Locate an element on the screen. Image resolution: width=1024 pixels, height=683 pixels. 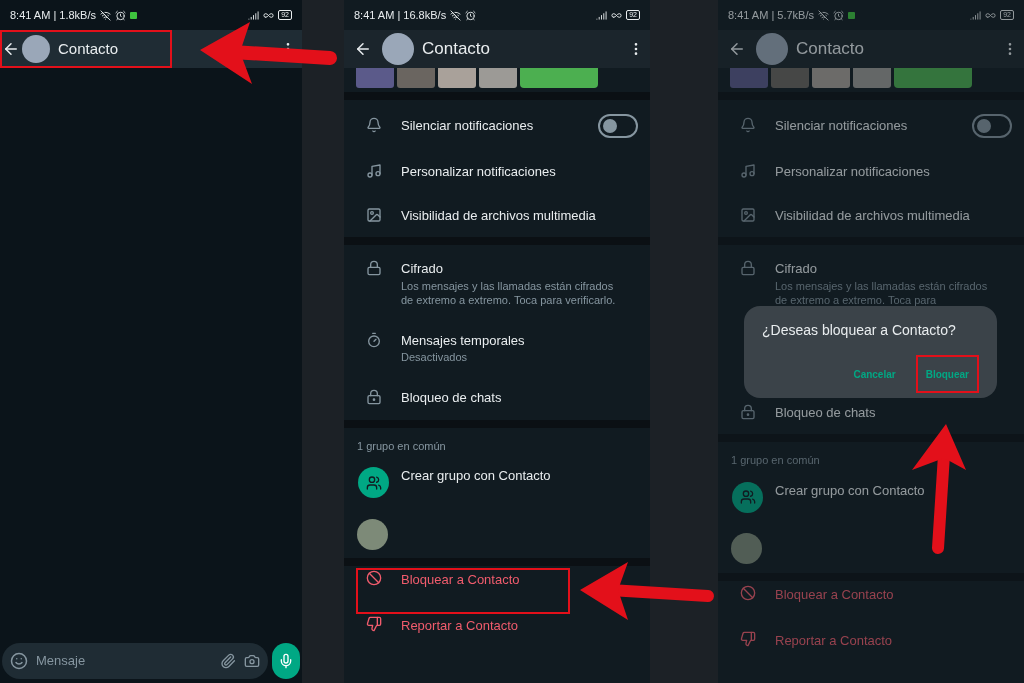
emoji-icon is located at coordinates (19, 661).